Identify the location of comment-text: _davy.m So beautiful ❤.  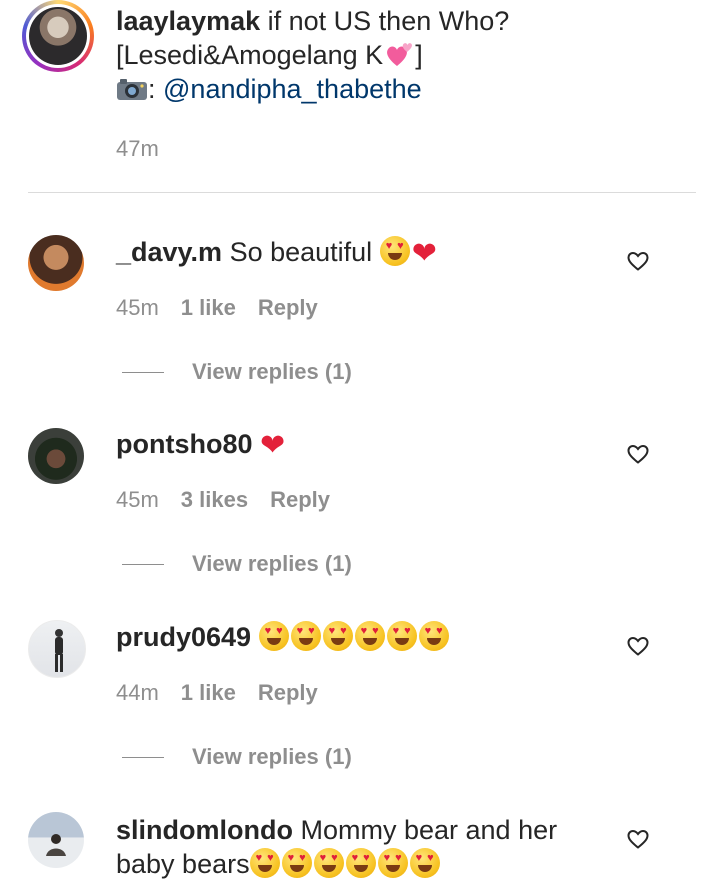
(366, 253).